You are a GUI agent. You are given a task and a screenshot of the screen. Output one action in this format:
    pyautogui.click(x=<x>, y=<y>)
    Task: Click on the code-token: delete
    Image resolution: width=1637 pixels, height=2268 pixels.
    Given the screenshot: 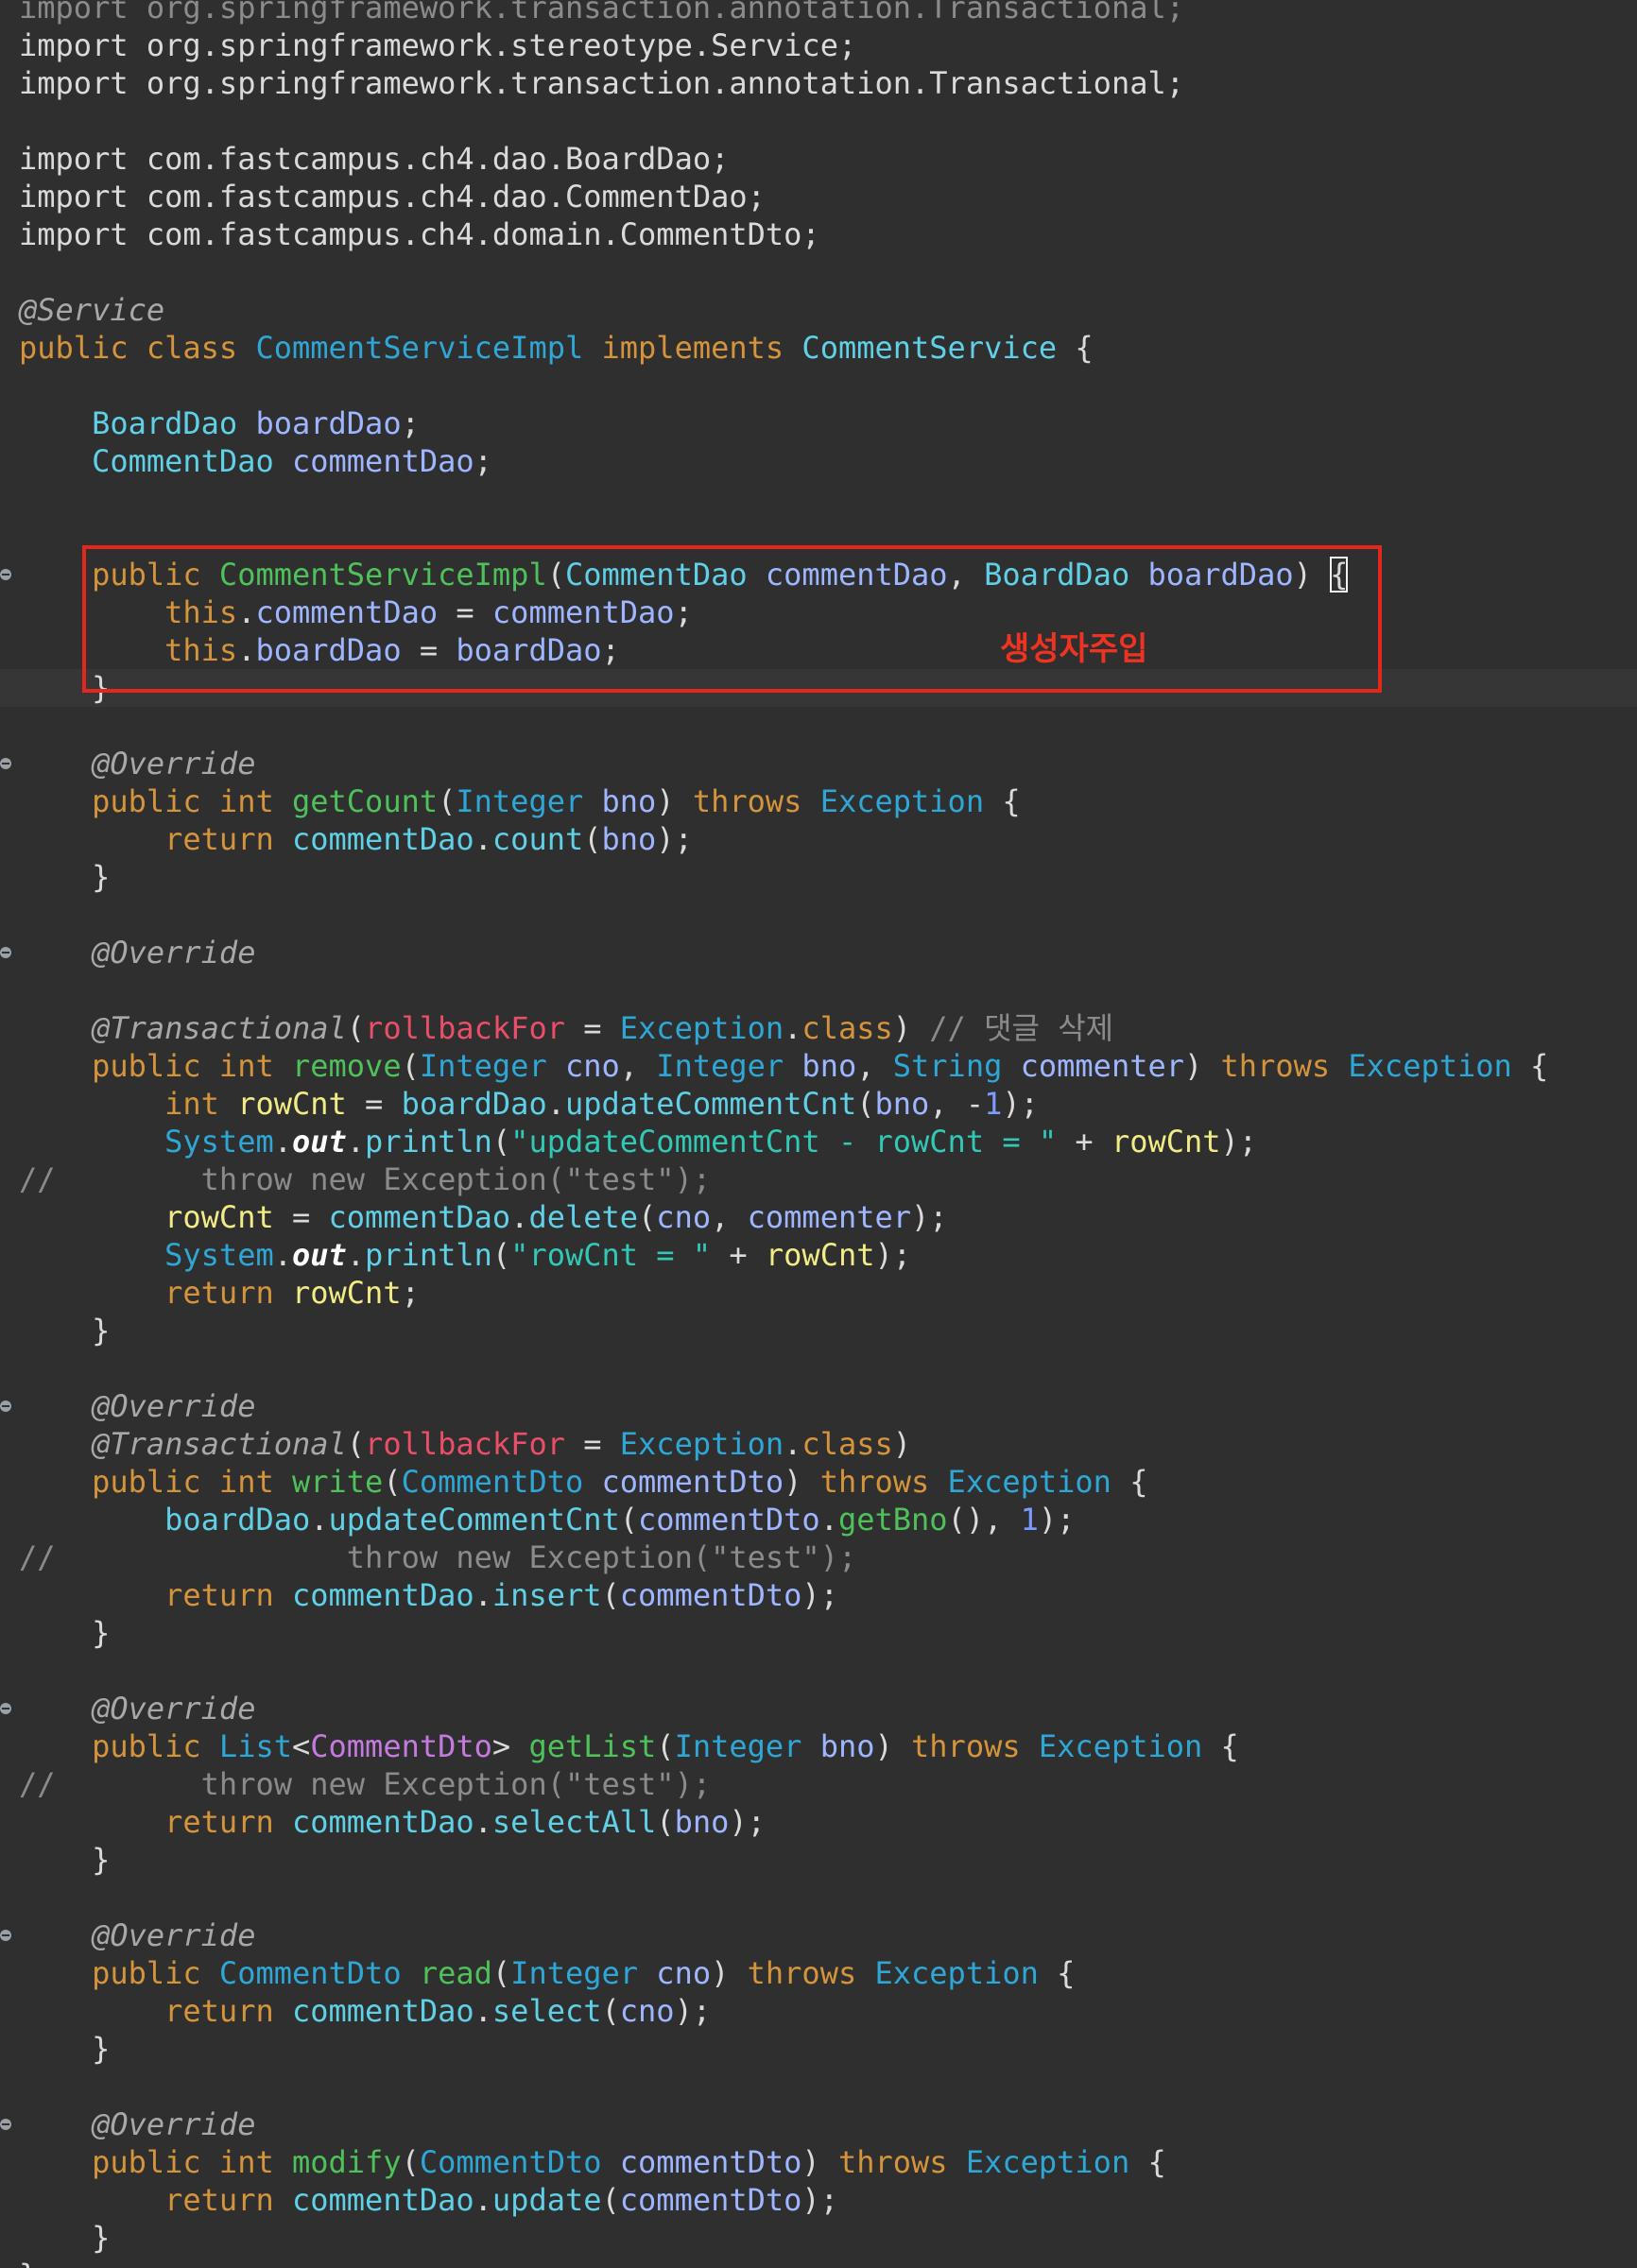 What is the action you would take?
    pyautogui.click(x=583, y=1217)
    